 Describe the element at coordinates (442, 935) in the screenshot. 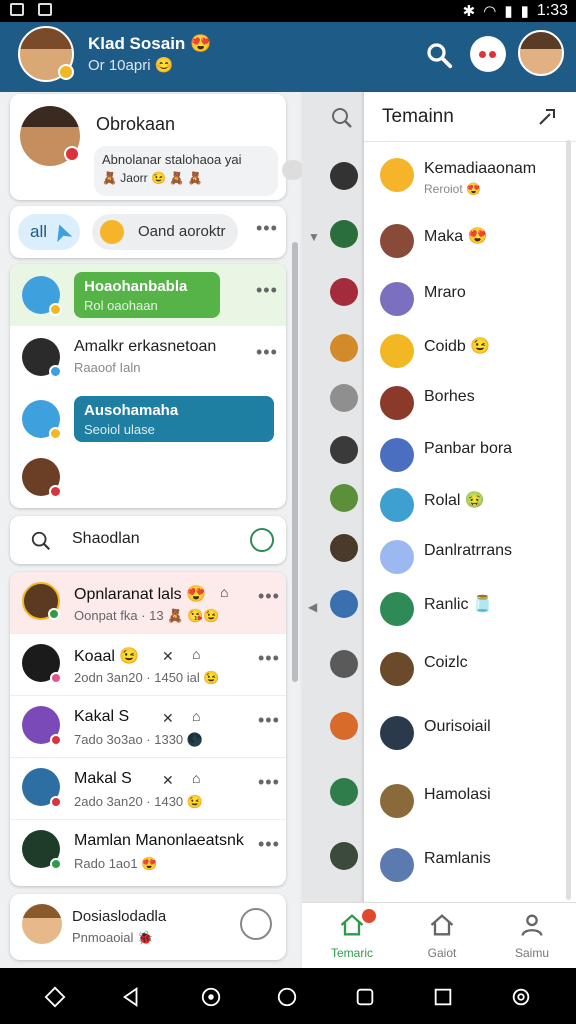

I see `nav-item-groups: Gaiot` at that location.